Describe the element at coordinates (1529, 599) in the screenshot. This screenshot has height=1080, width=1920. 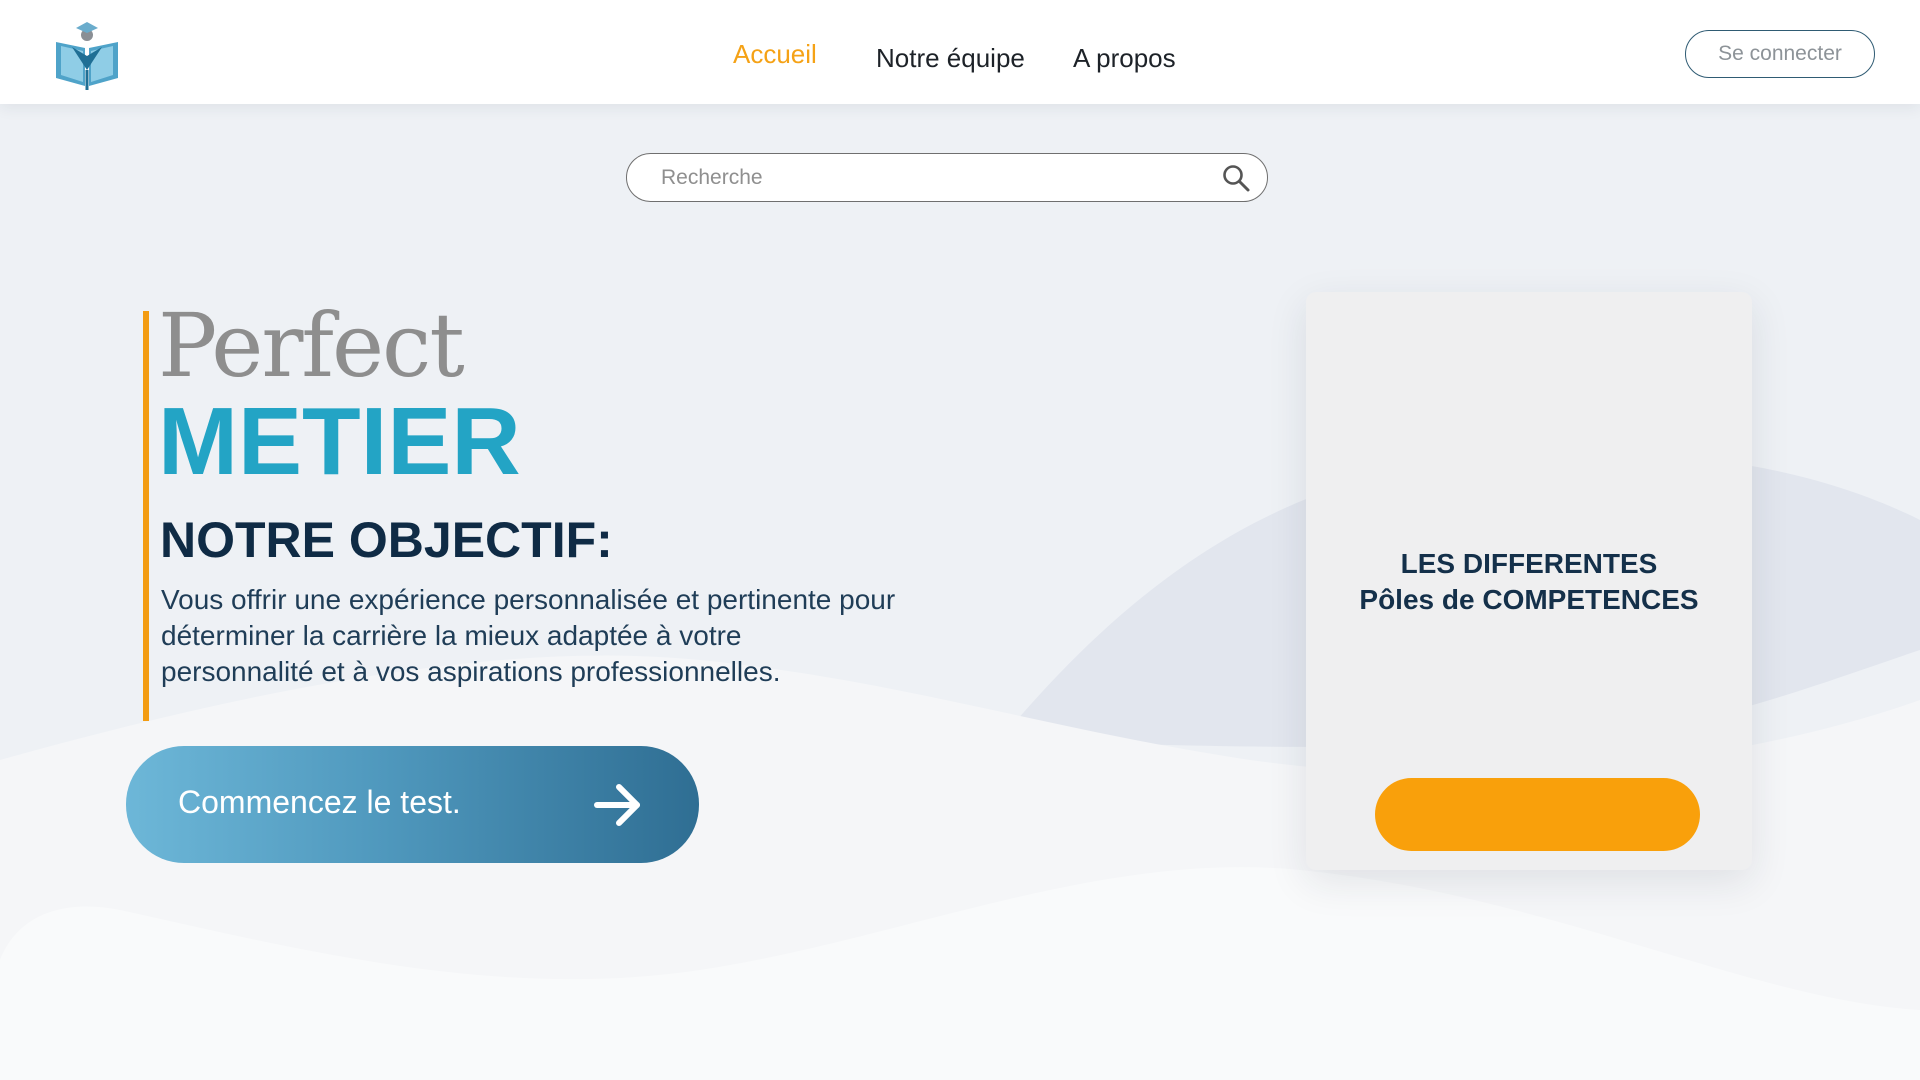
I see `card-title-line2: Pôles de COMPETENCES` at that location.